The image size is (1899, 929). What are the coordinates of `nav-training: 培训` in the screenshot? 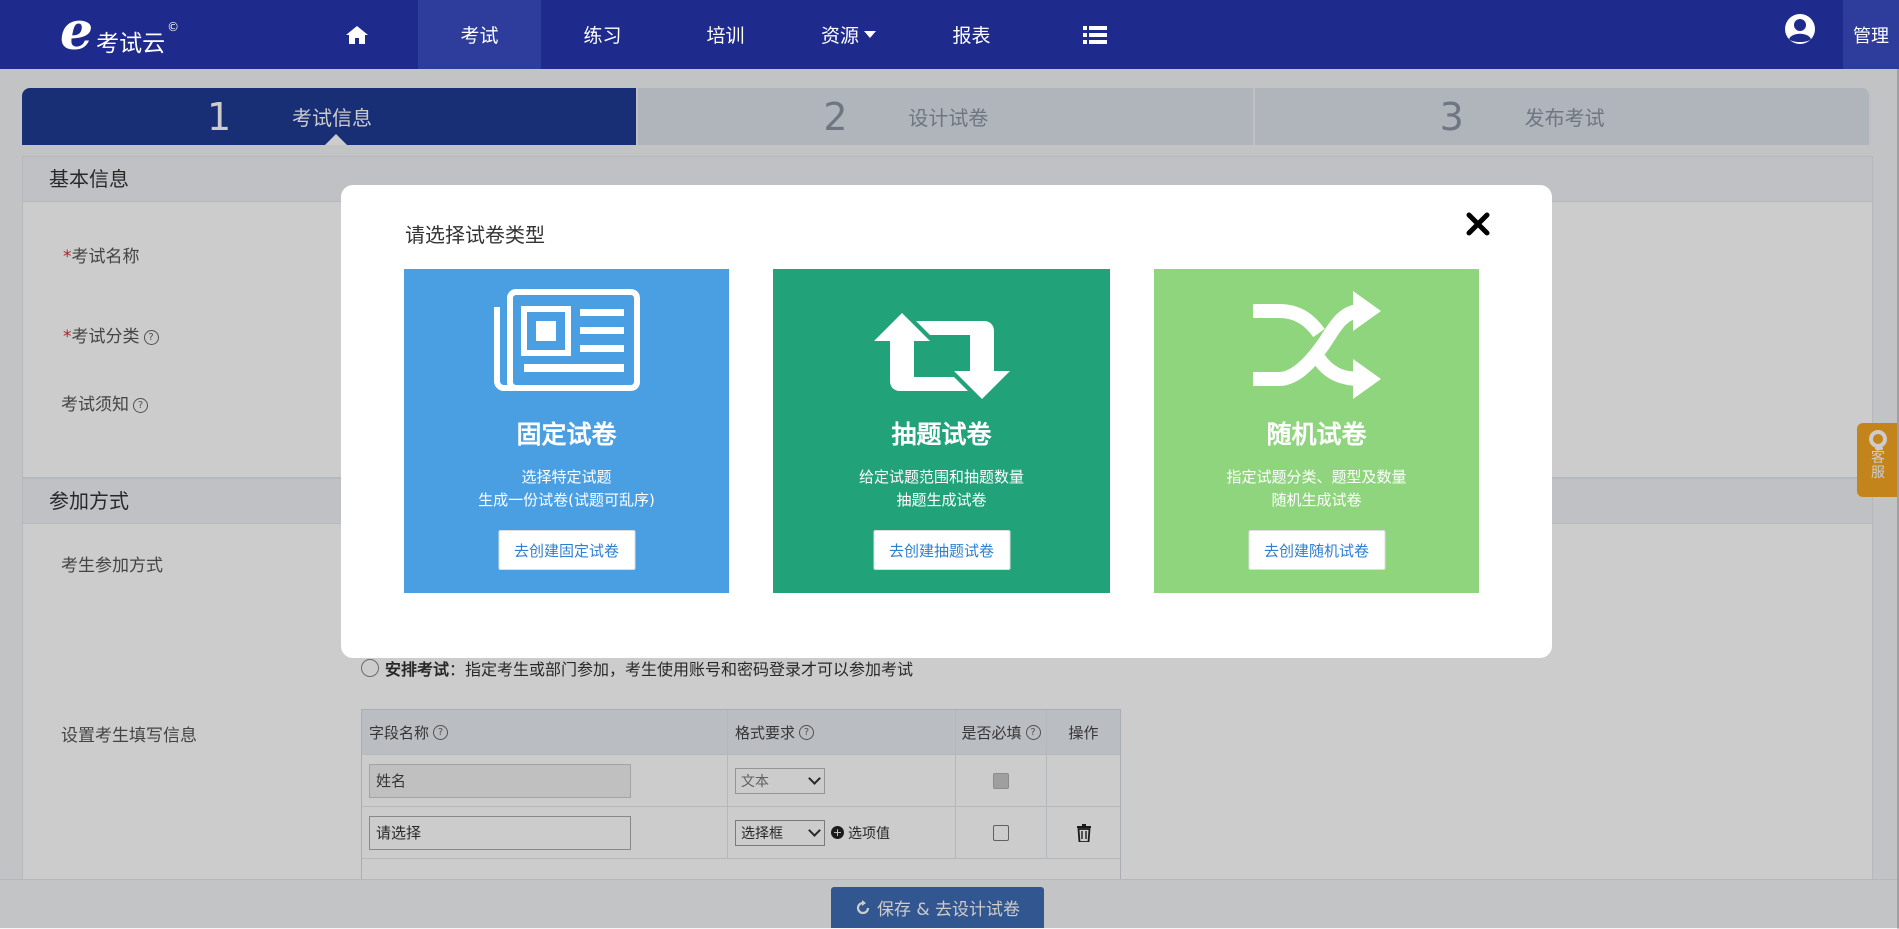 It's located at (725, 34).